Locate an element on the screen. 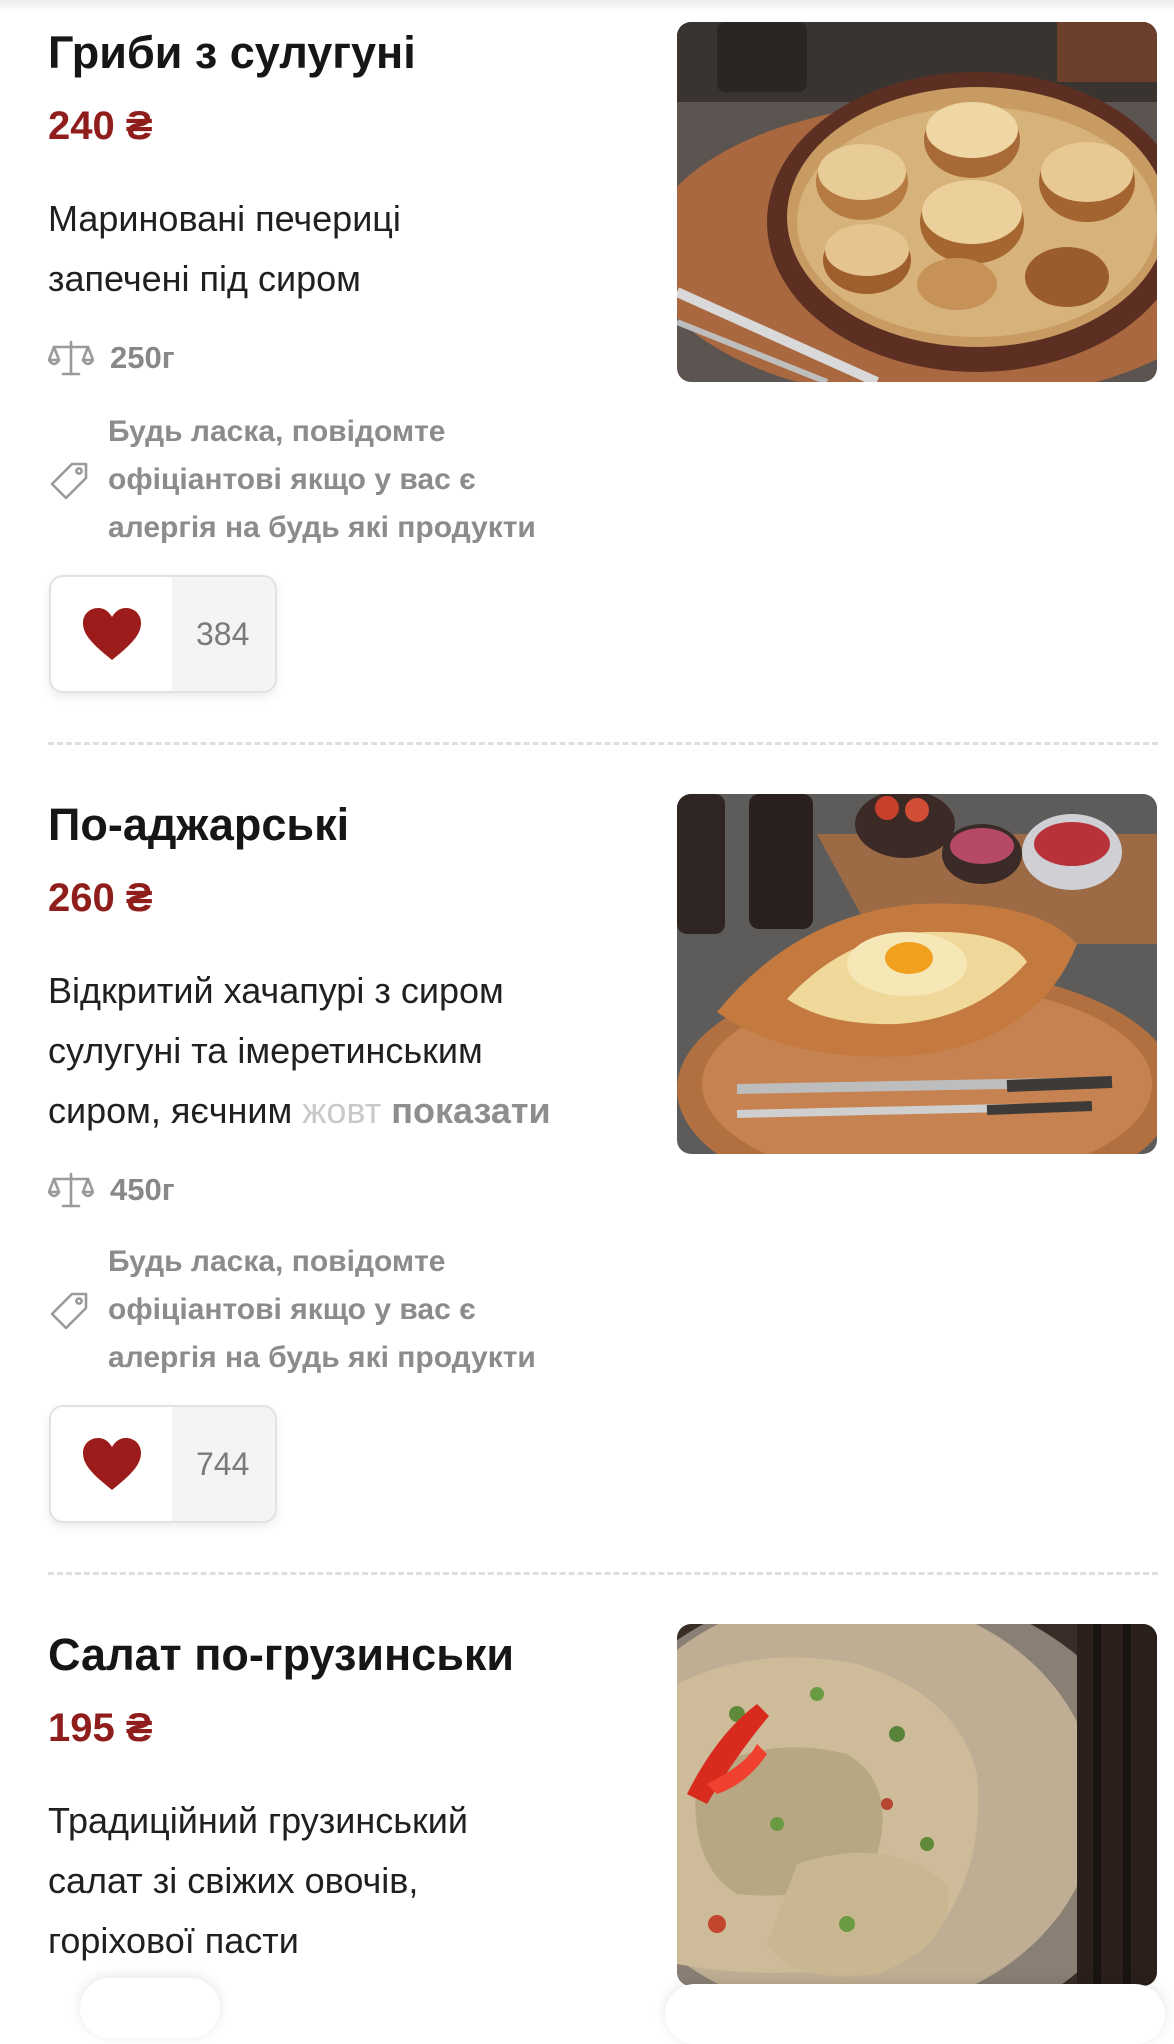  description-line: сулугуні та імеретинським is located at coordinates (265, 1050).